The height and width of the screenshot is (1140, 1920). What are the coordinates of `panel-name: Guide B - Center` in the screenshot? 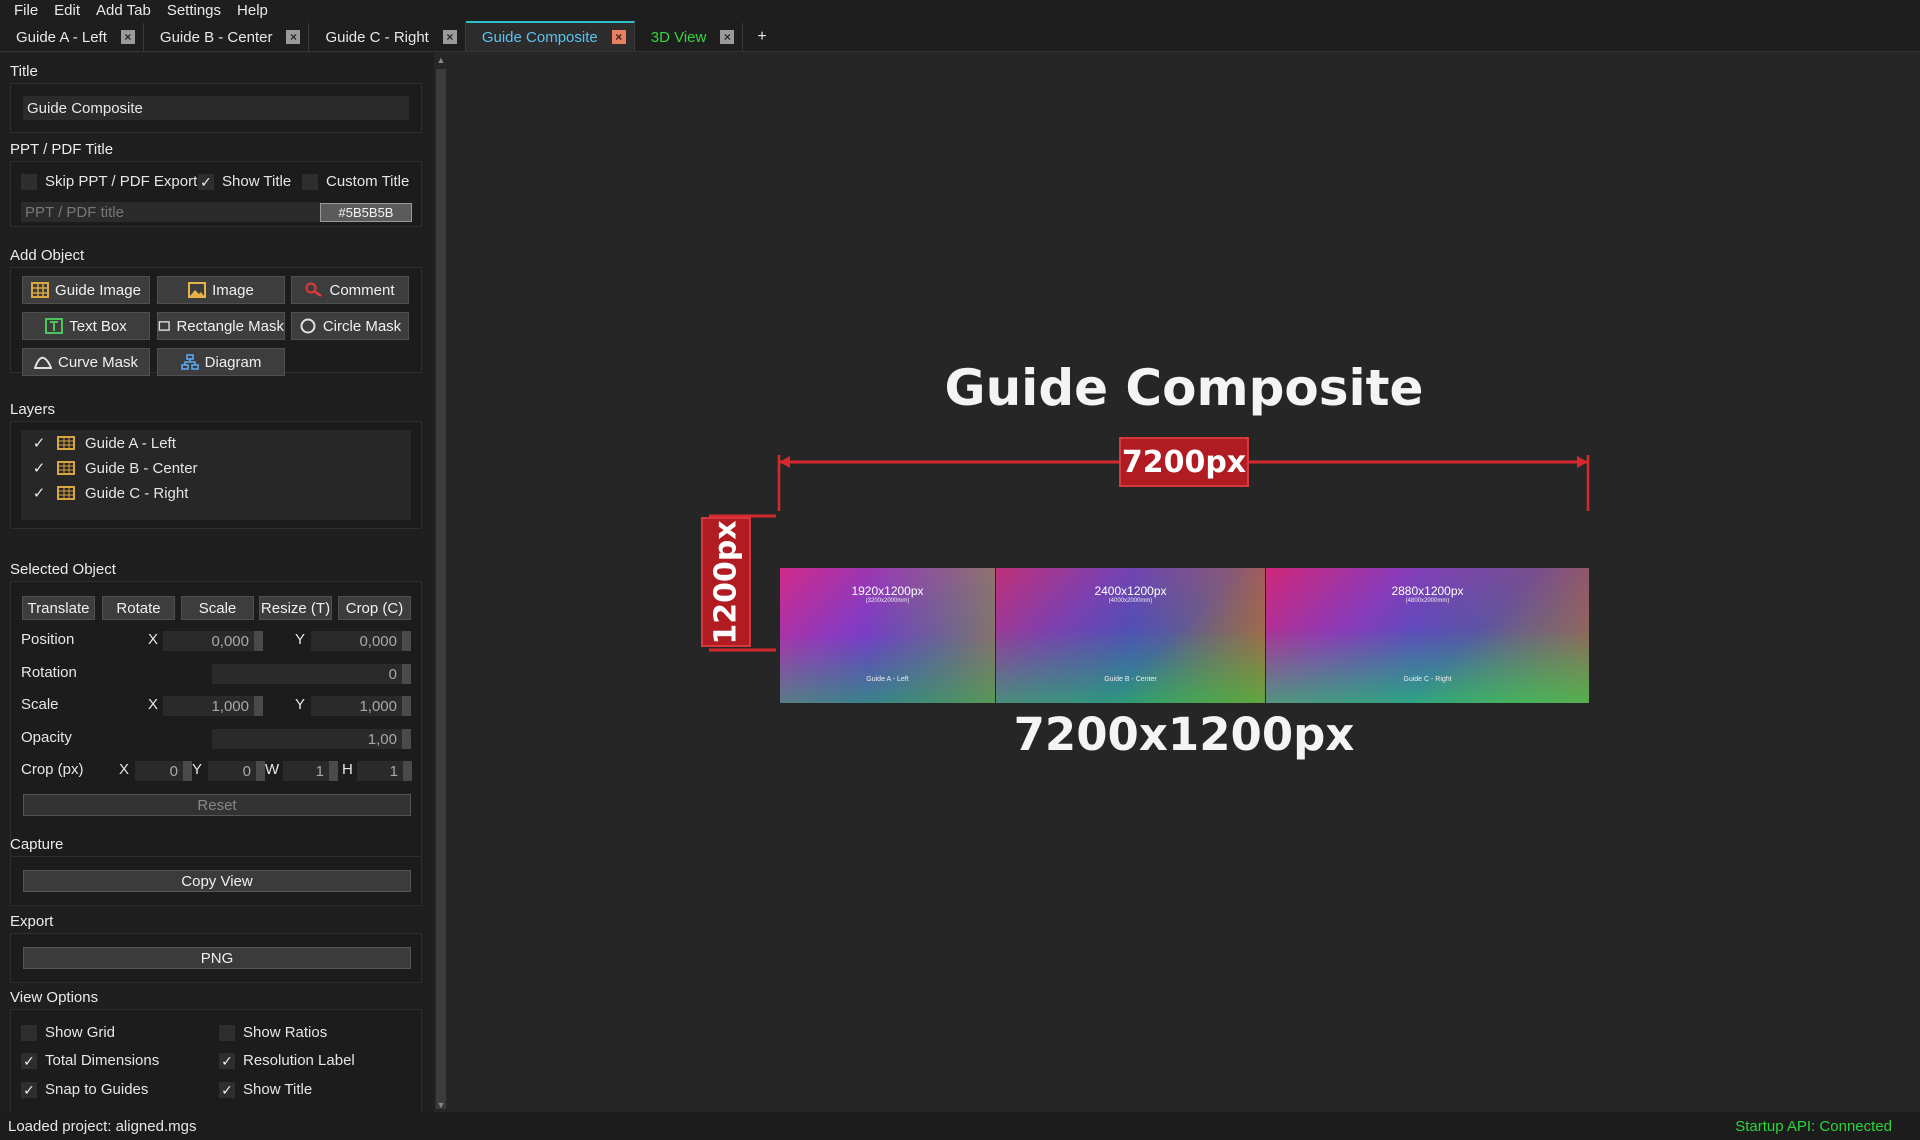 It's located at (1130, 679).